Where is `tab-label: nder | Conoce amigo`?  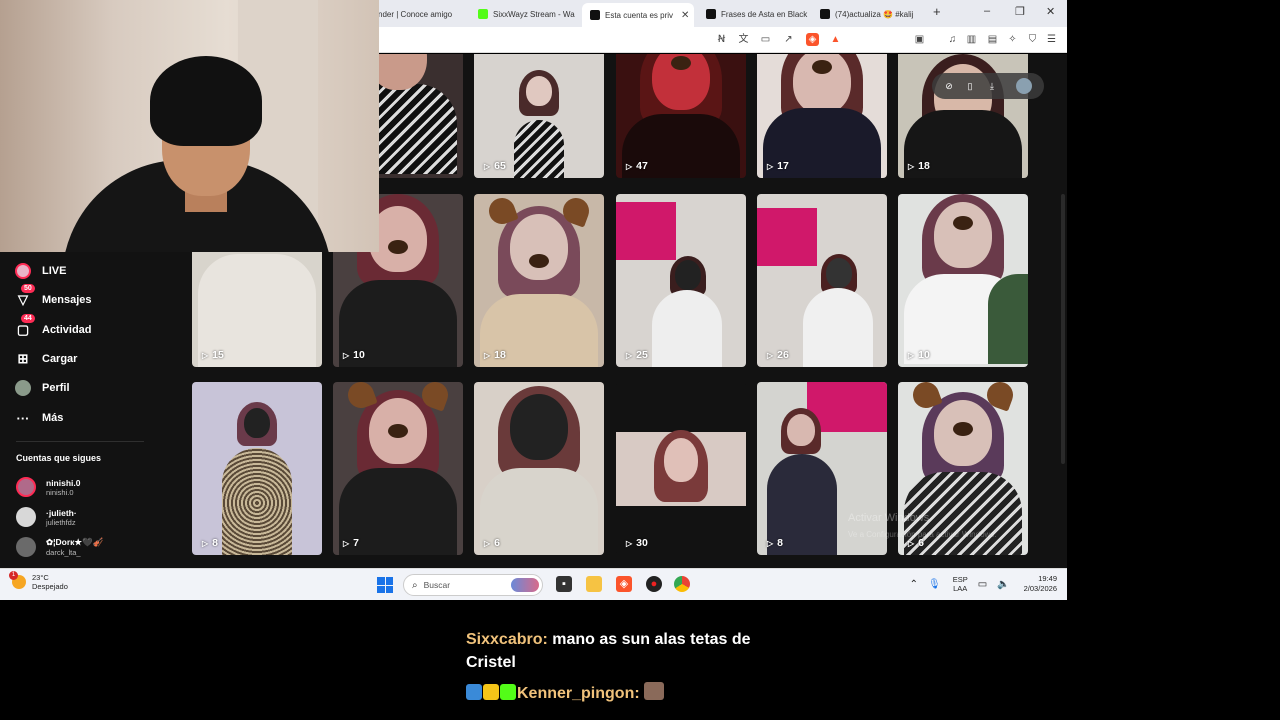 tab-label: nder | Conoce amigo is located at coordinates (415, 14).